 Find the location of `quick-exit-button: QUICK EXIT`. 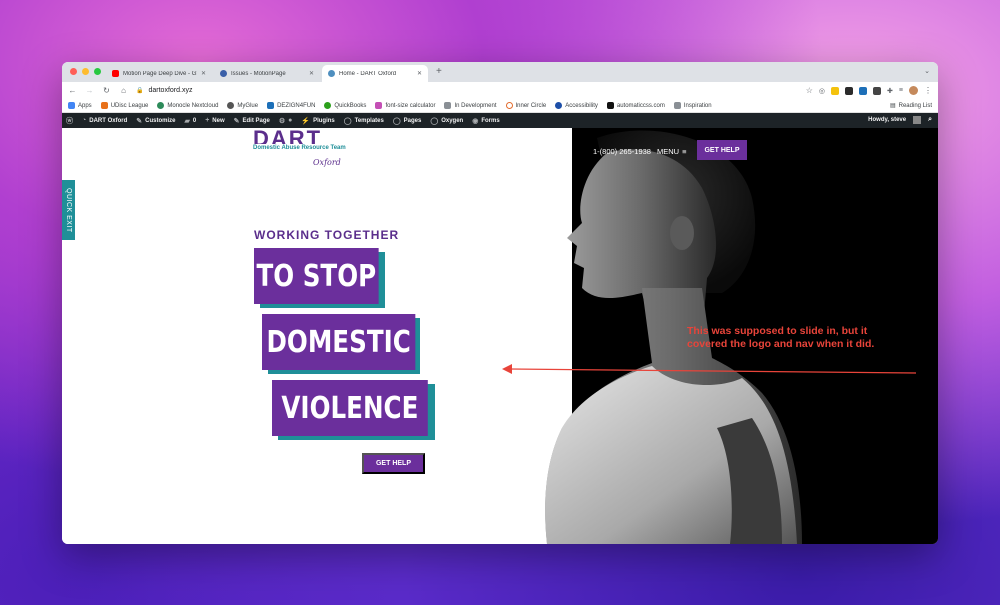

quick-exit-button: QUICK EXIT is located at coordinates (68, 210).